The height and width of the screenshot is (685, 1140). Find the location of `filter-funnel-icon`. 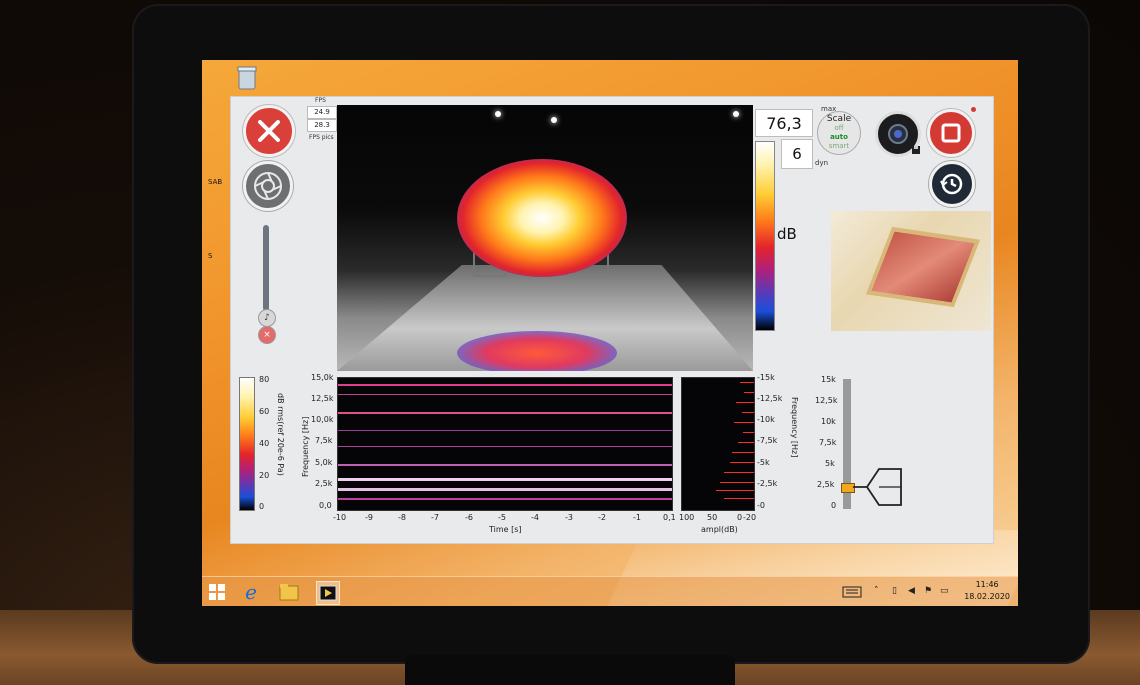

filter-funnel-icon is located at coordinates (877, 487).